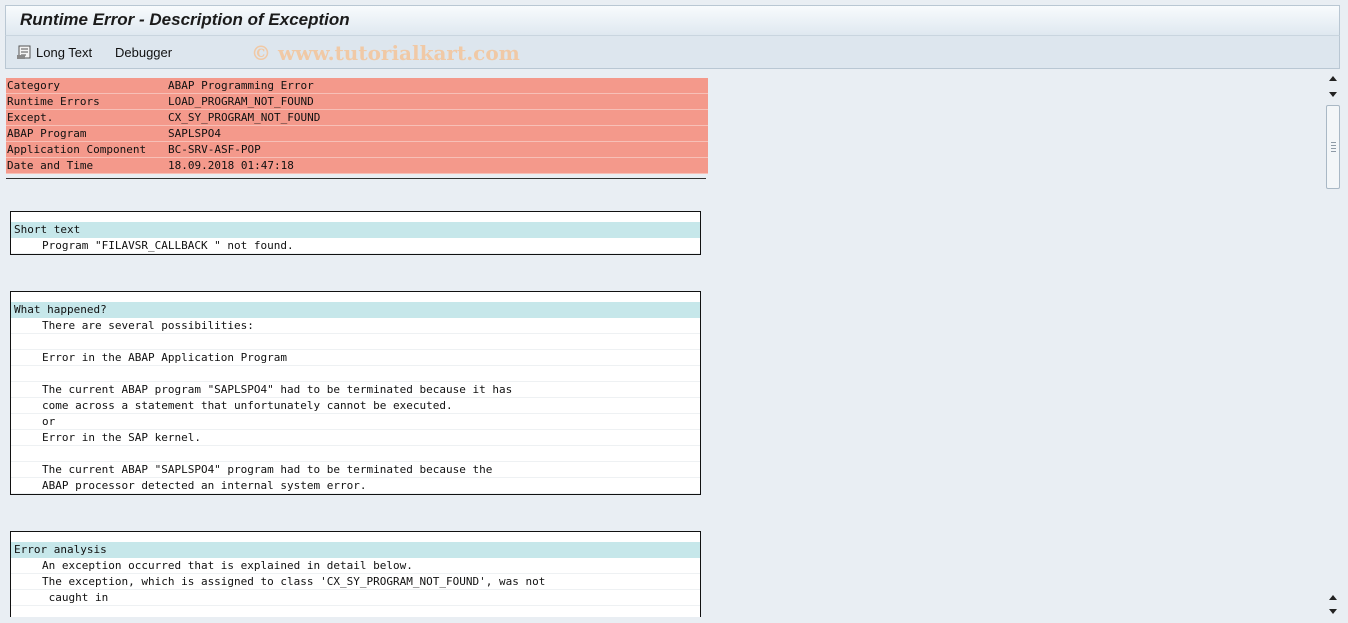 This screenshot has width=1348, height=623. What do you see at coordinates (1333, 79) in the screenshot?
I see `scroll-up-arrow-icon` at bounding box center [1333, 79].